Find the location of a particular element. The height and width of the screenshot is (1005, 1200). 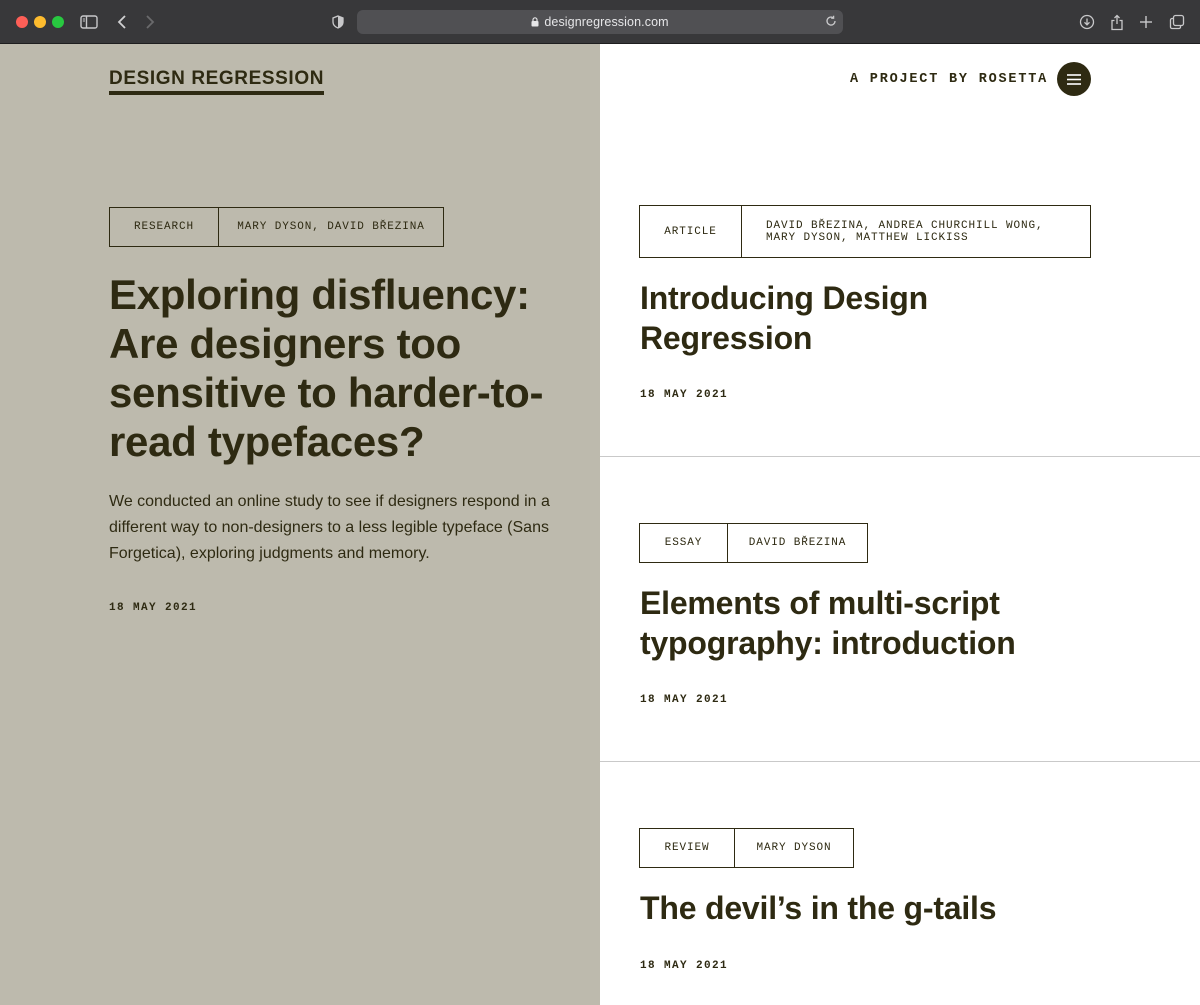

category-tag: ESSAY is located at coordinates (683, 543).